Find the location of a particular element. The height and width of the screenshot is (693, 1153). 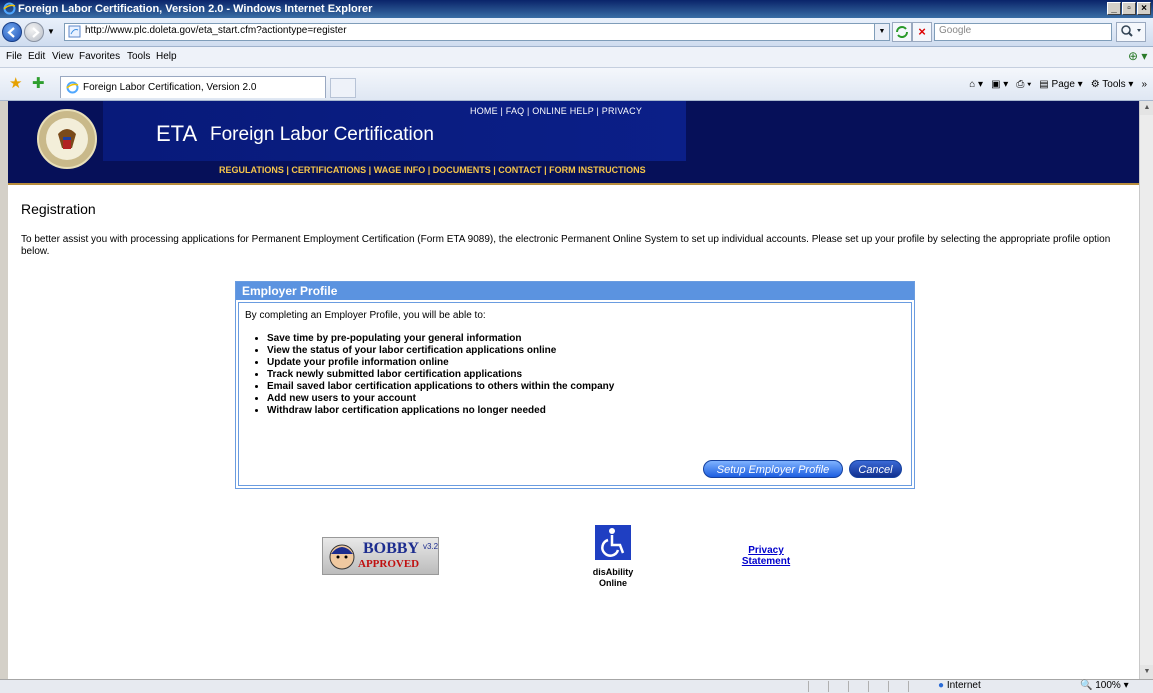

ie-logo-icon is located at coordinates (9, 8).